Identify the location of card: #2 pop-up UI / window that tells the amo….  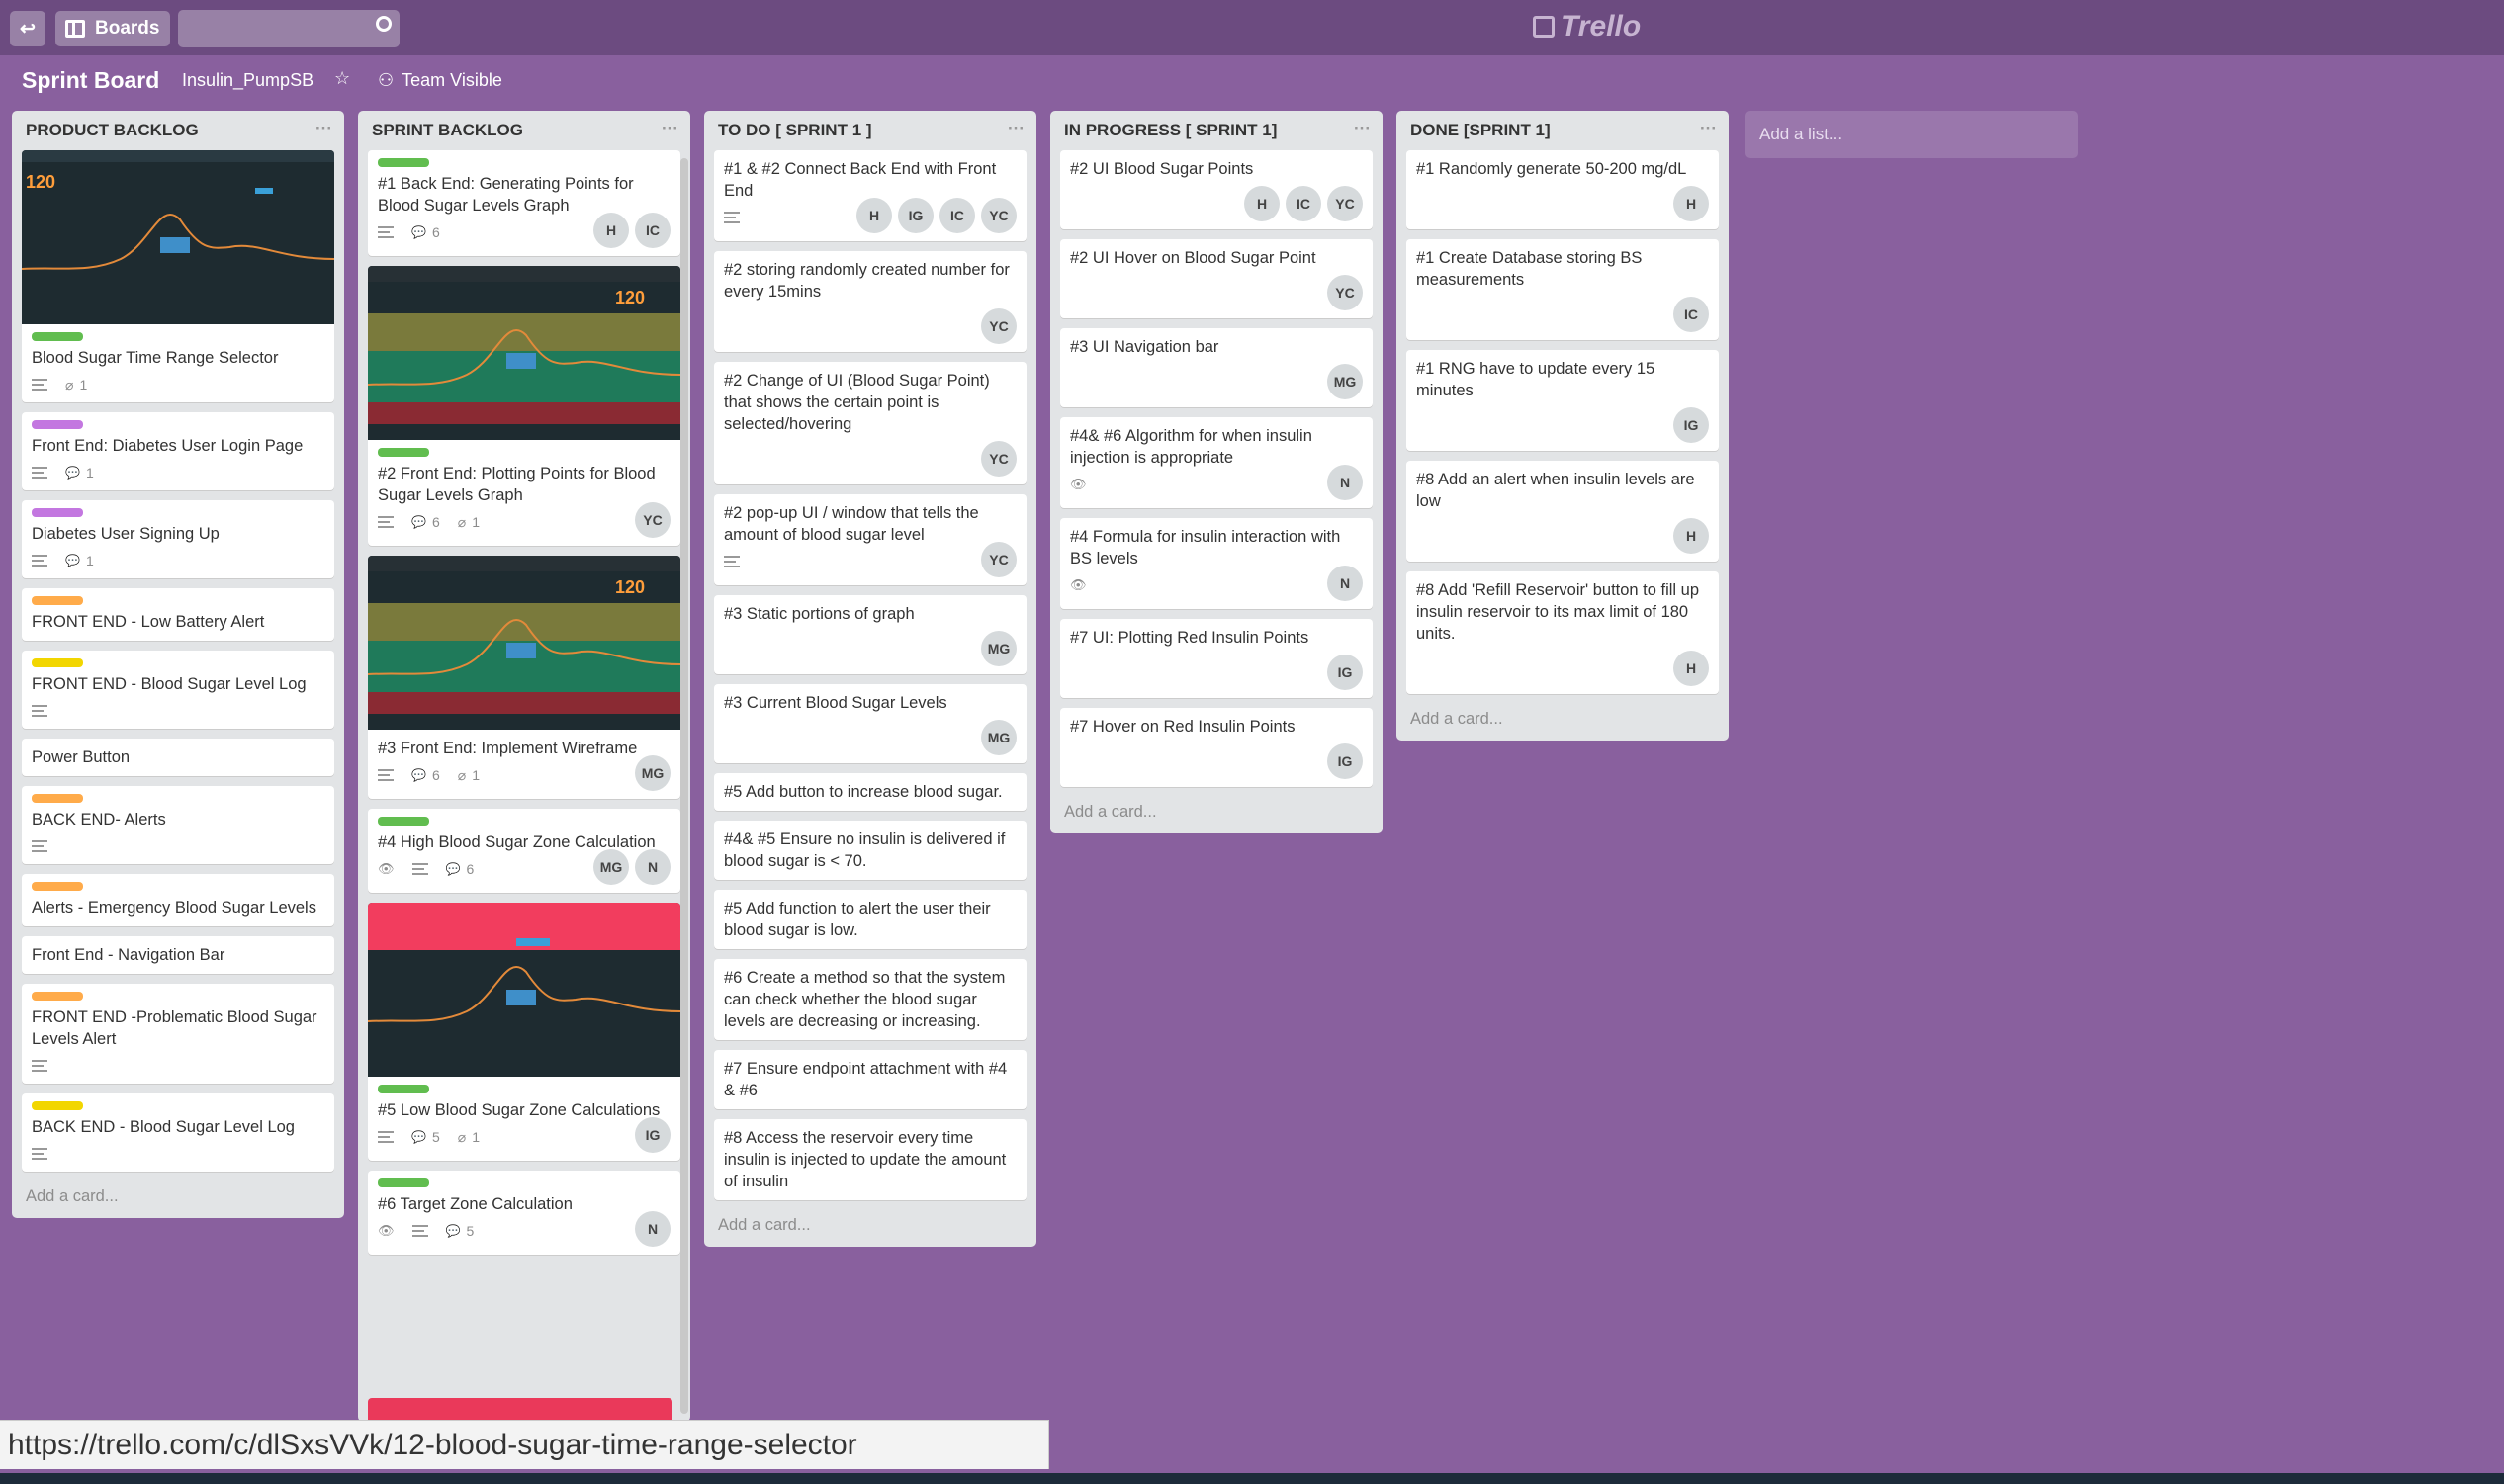
(870, 539).